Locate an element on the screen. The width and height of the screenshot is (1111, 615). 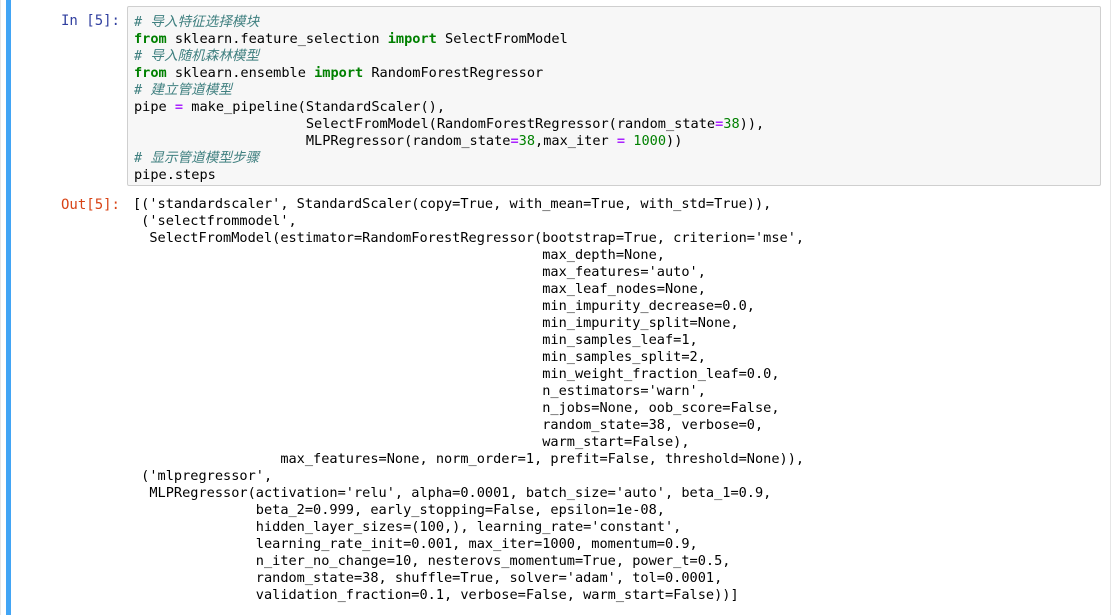
code-text: pipe is located at coordinates (154, 107).